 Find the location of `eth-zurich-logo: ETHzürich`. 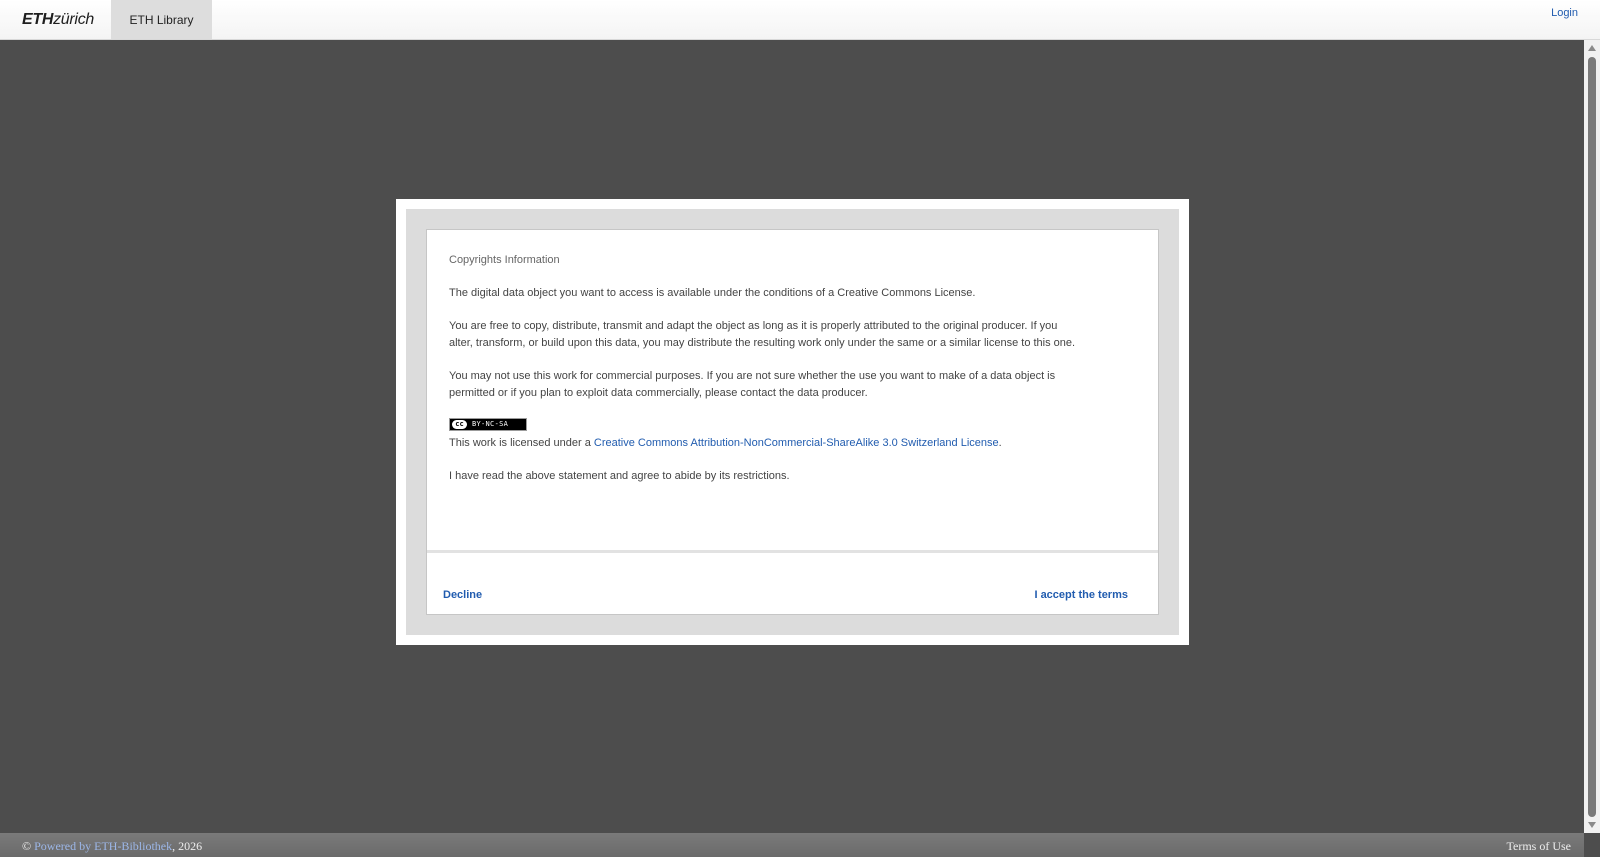

eth-zurich-logo: ETHzürich is located at coordinates (58, 21).